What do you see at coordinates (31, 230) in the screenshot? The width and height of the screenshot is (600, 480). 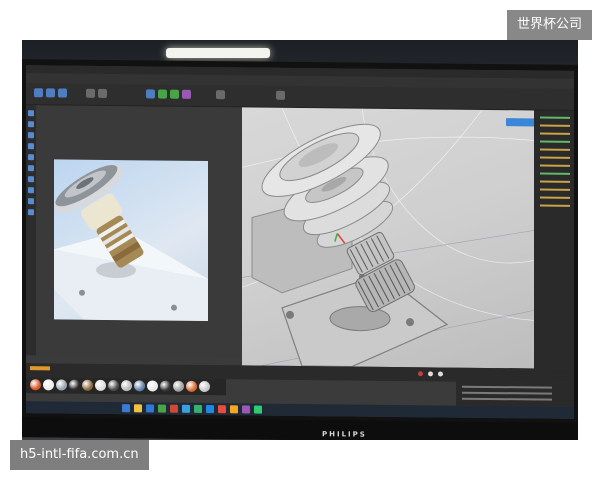 I see `left-toolbar` at bounding box center [31, 230].